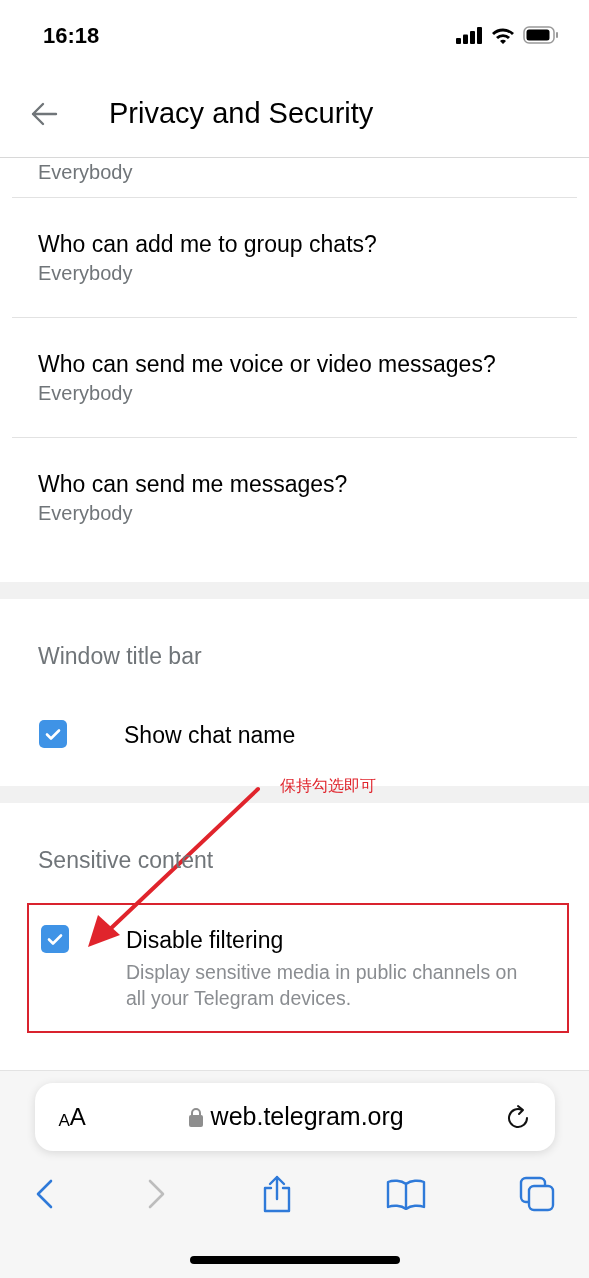 This screenshot has height=1278, width=589. Describe the element at coordinates (241, 113) in the screenshot. I see `page-title: Privacy and Security` at that location.